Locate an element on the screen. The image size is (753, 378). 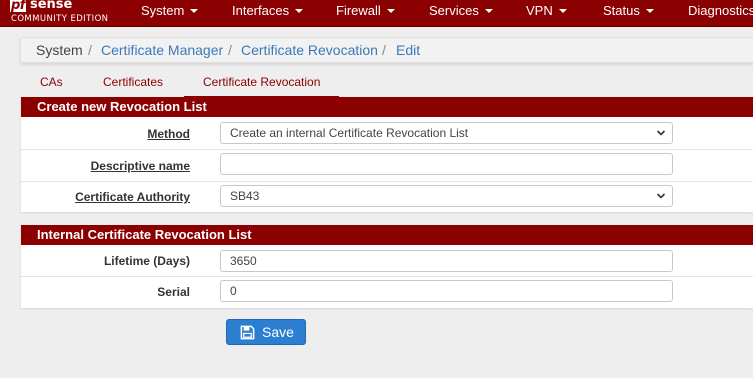
descriptive-name-input is located at coordinates (446, 164).